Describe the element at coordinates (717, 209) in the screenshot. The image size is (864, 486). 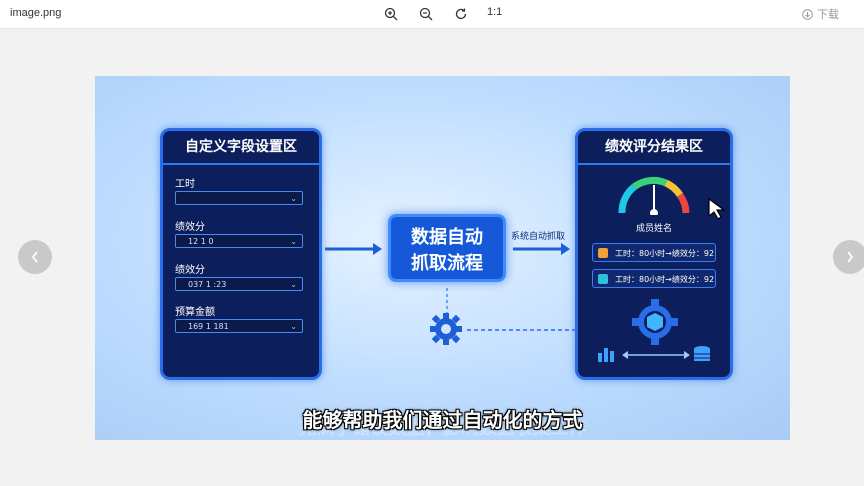
I see `cursor-icon` at that location.